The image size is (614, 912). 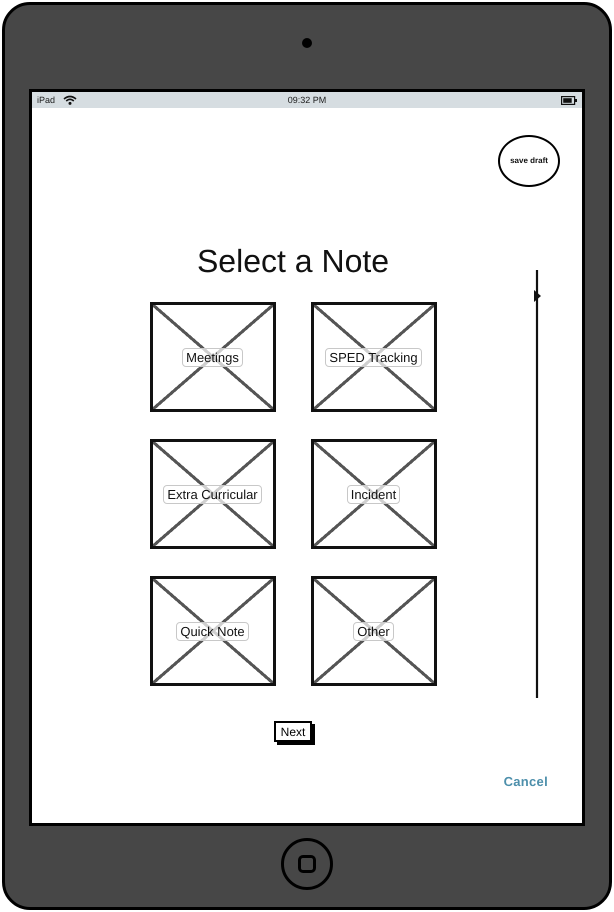 I want to click on note-label: Extra Curricular, so click(x=212, y=494).